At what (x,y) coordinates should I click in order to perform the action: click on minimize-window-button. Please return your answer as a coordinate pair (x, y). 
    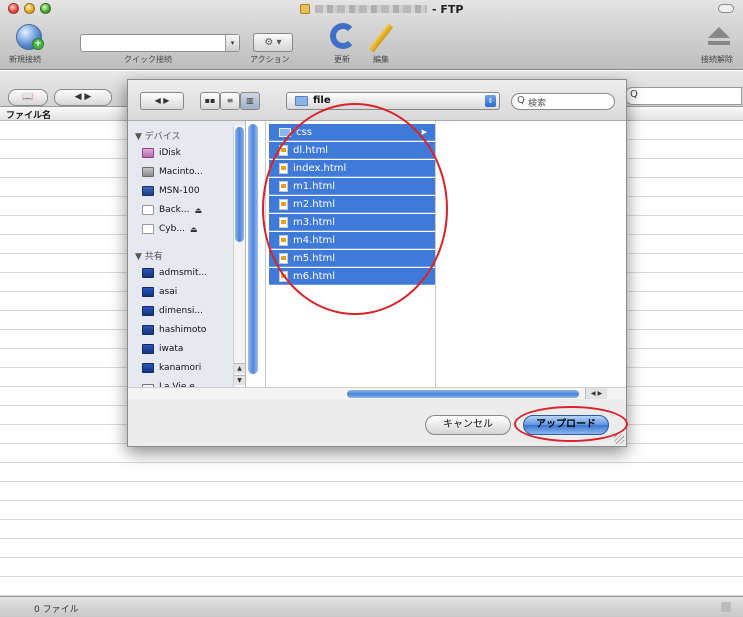
    Looking at the image, I should click on (29, 8).